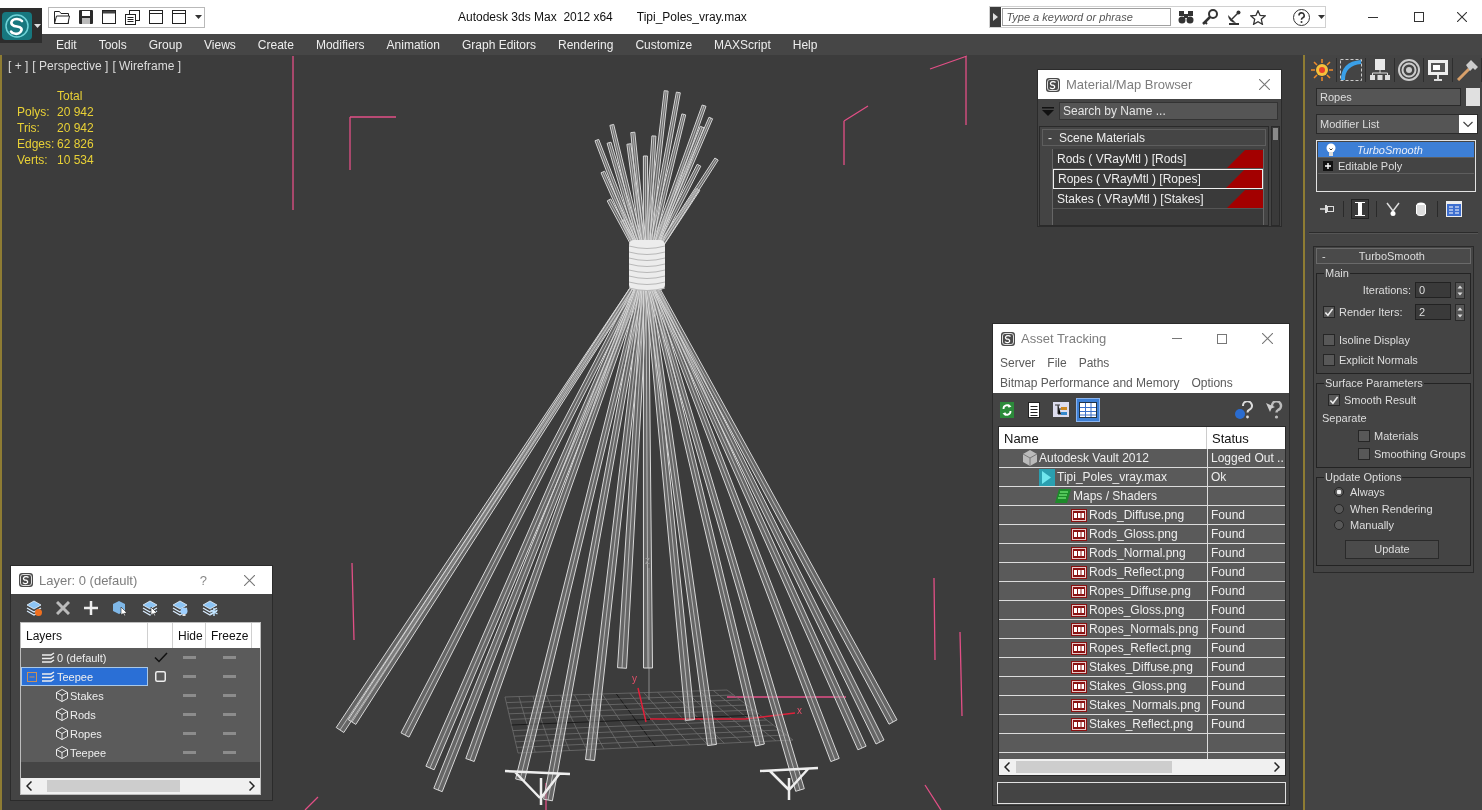 This screenshot has width=1482, height=810. Describe the element at coordinates (1090, 383) in the screenshot. I see `menu-item: Bitmap Performance and Memory` at that location.